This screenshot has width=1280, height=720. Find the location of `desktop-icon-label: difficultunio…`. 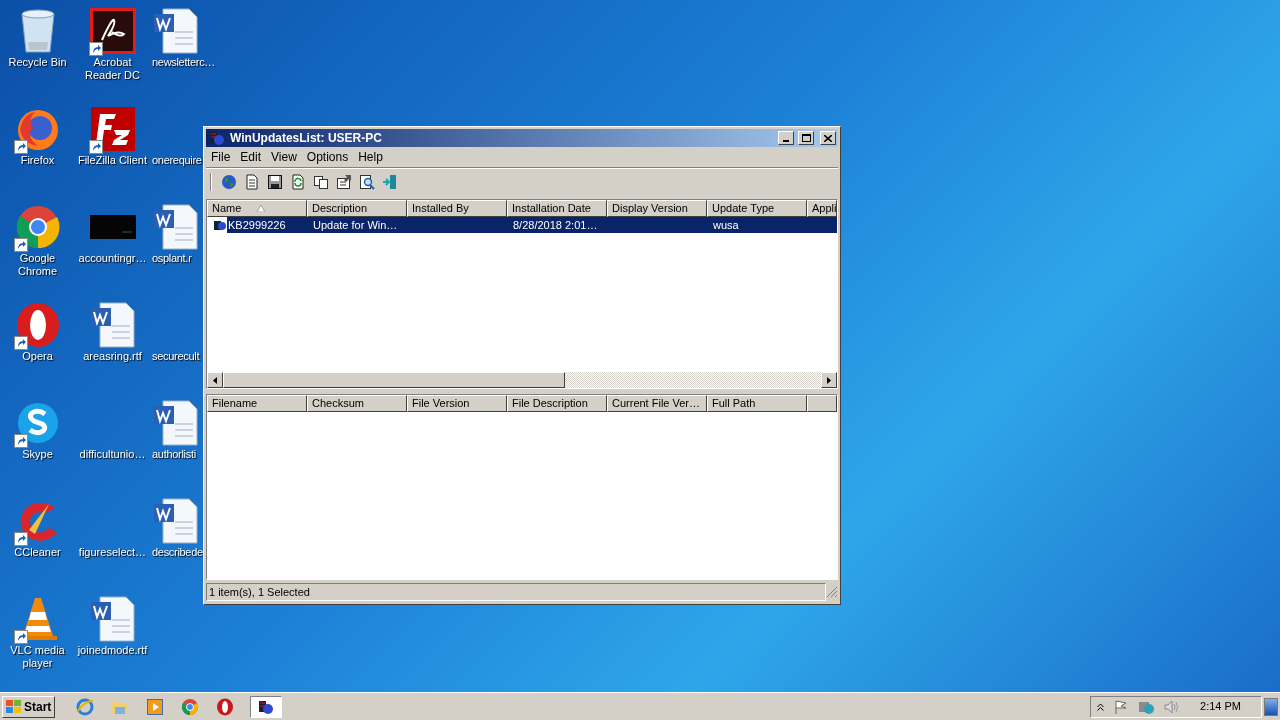

desktop-icon-label: difficultunio… is located at coordinates (112, 454).